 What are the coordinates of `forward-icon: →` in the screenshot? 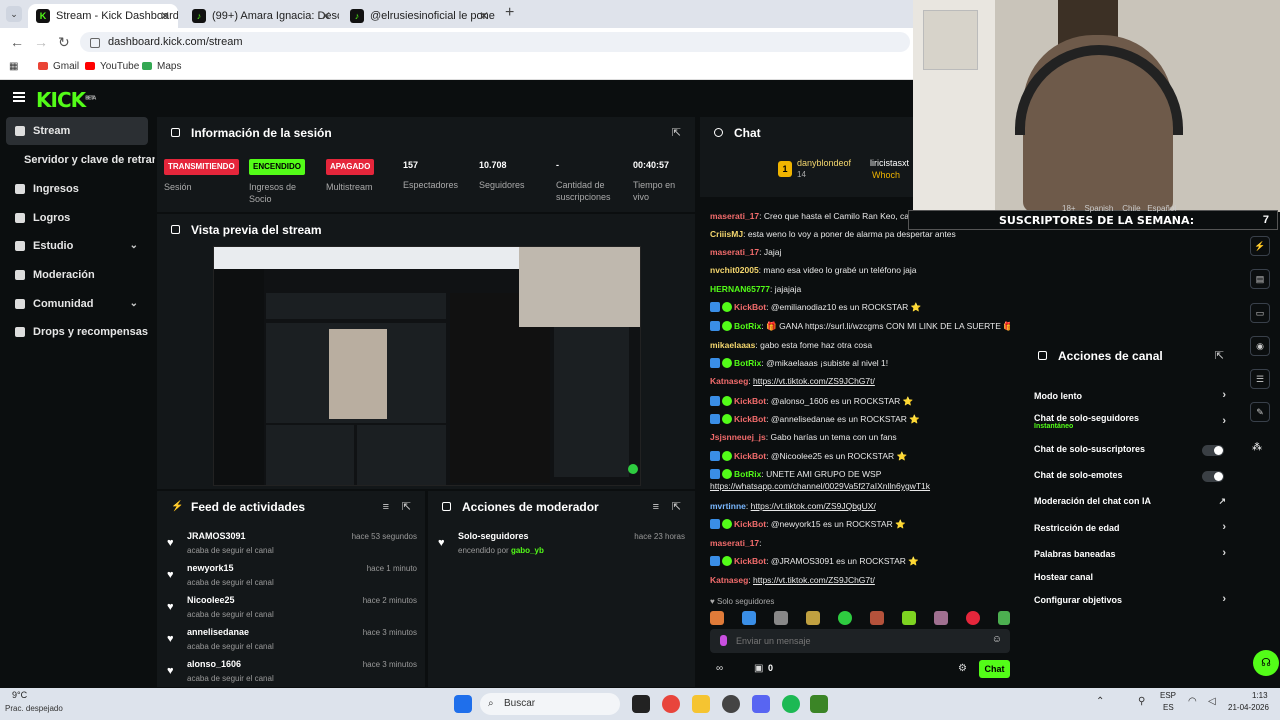 It's located at (41, 42).